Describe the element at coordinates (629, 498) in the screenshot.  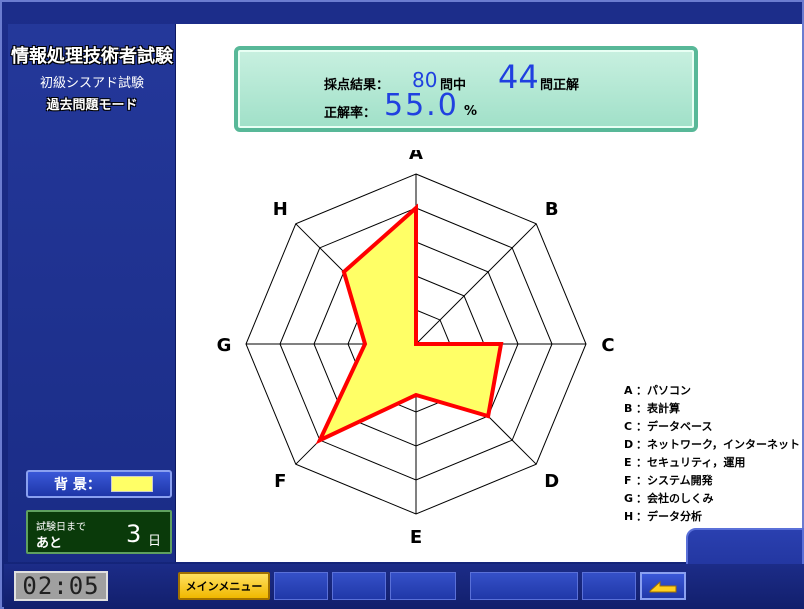
I see `legend-key: G` at that location.